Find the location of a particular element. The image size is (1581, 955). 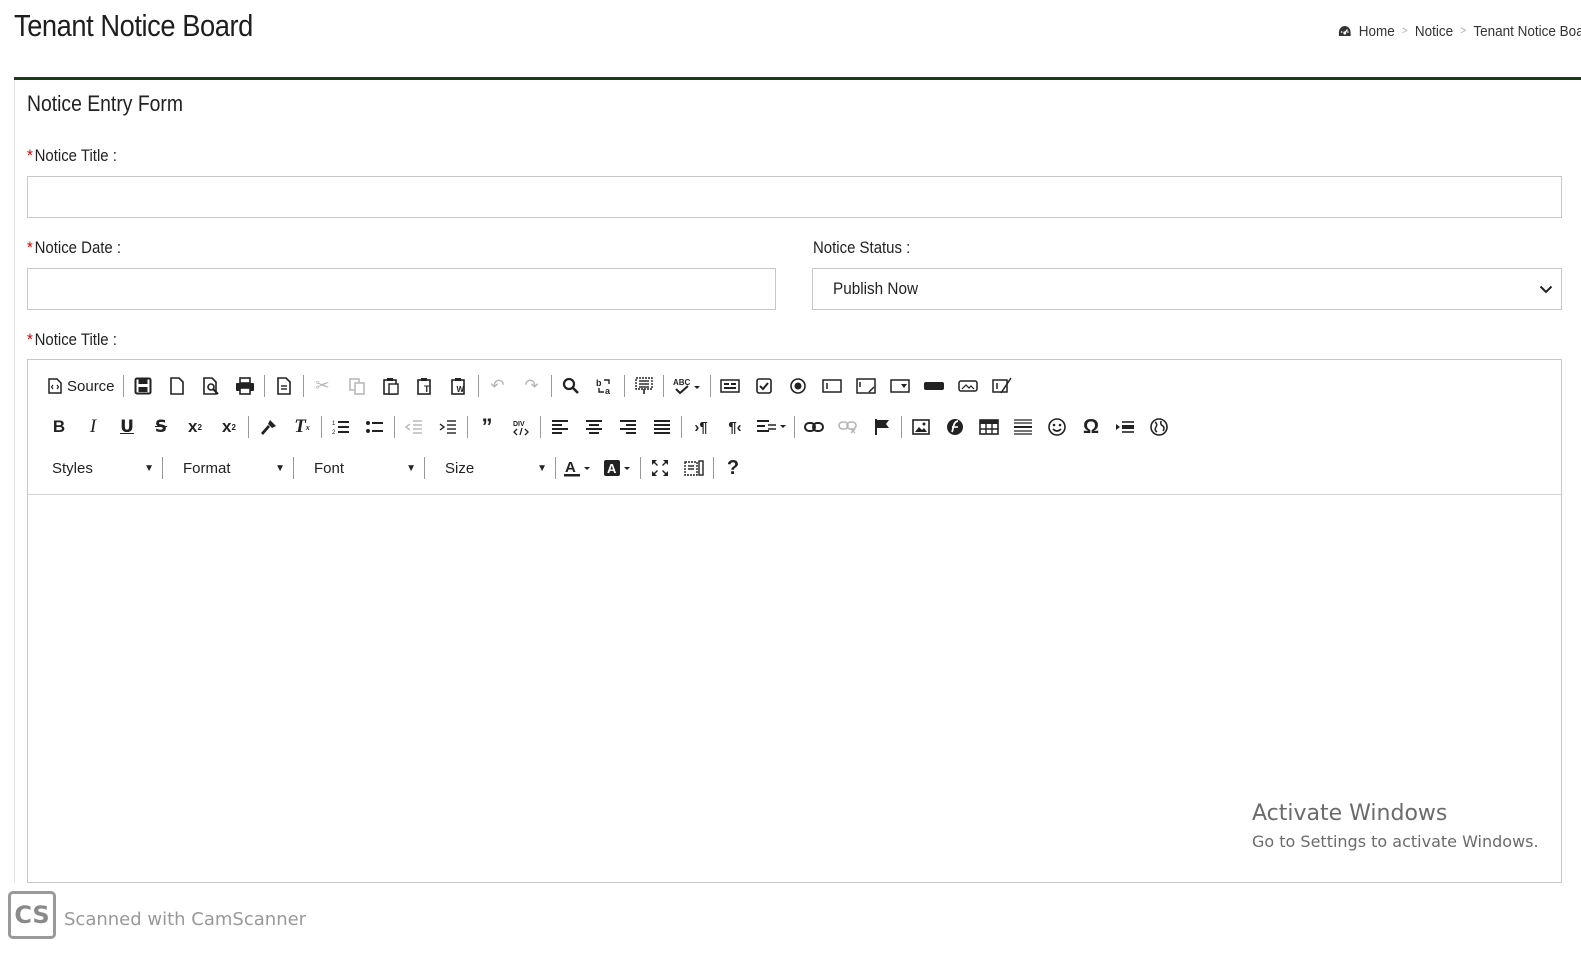

link-icon is located at coordinates (814, 427).